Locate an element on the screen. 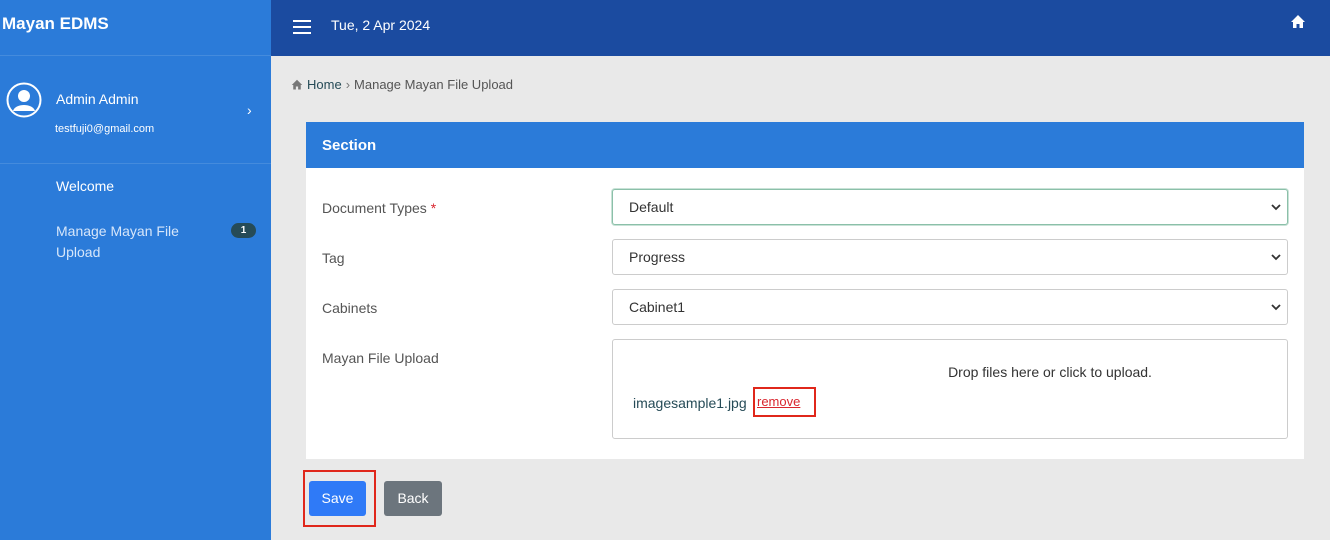 The height and width of the screenshot is (540, 1330). remove-file-link: remove is located at coordinates (784, 402).